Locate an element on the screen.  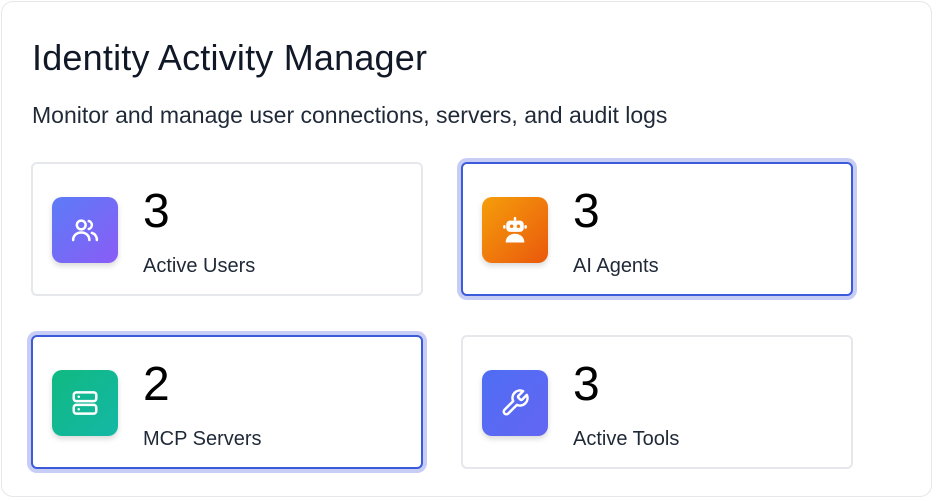
stat-card-mcp-servers: 2 MCP Servers is located at coordinates (227, 402).